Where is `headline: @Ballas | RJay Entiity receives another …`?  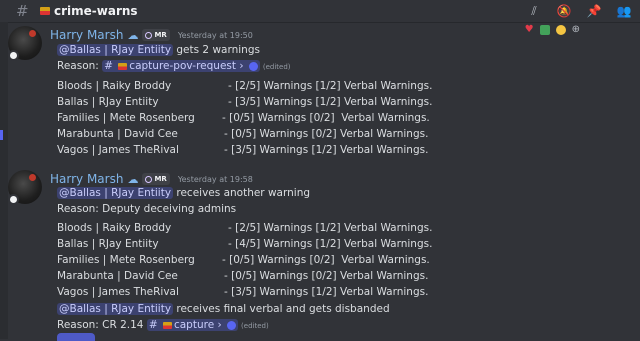 headline: @Ballas | RJay Entiity receives another … is located at coordinates (184, 193).